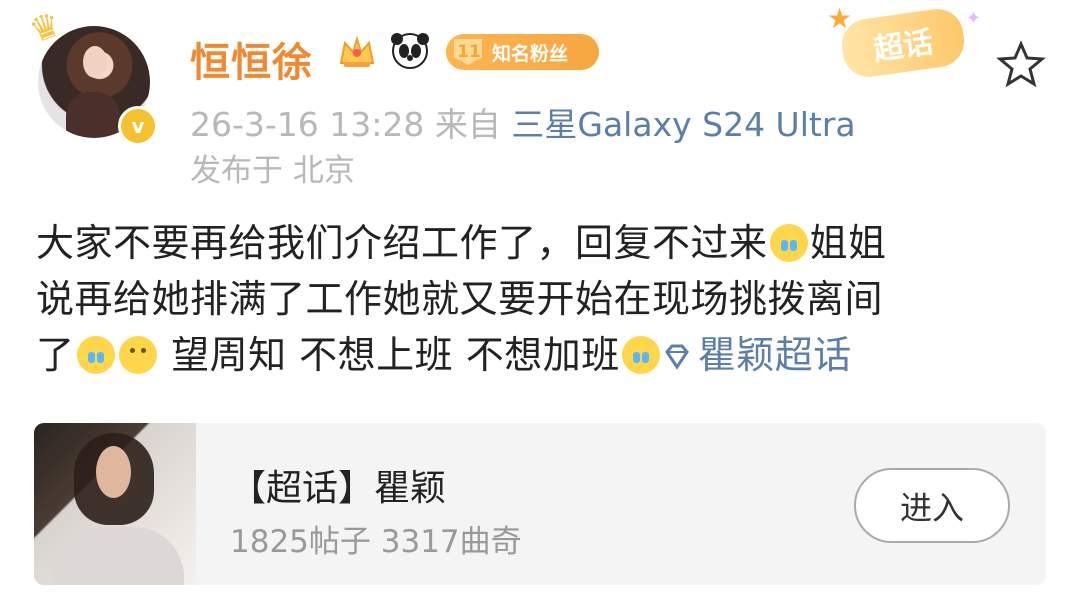 Image resolution: width=1080 pixels, height=596 pixels. What do you see at coordinates (530, 53) in the screenshot?
I see `fan-badge-label: 知名粉丝` at bounding box center [530, 53].